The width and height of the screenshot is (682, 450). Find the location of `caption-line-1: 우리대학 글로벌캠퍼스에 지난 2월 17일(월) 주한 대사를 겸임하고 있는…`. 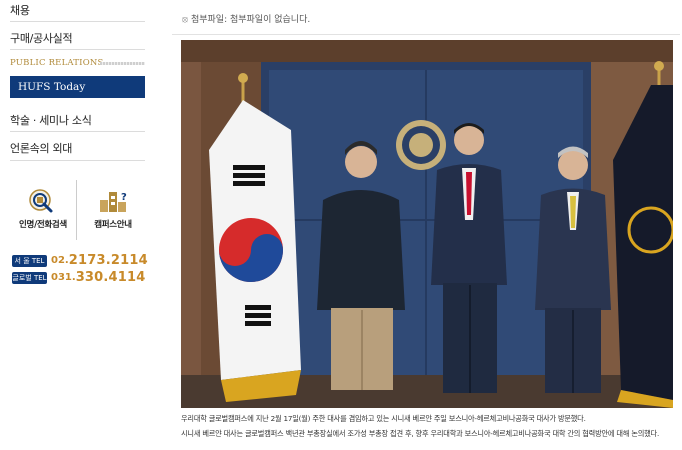

caption-line-1: 우리대학 글로벌캠퍼스에 지난 2월 17일(월) 주한 대사를 겸임하고 있는… is located at coordinates (383, 418).